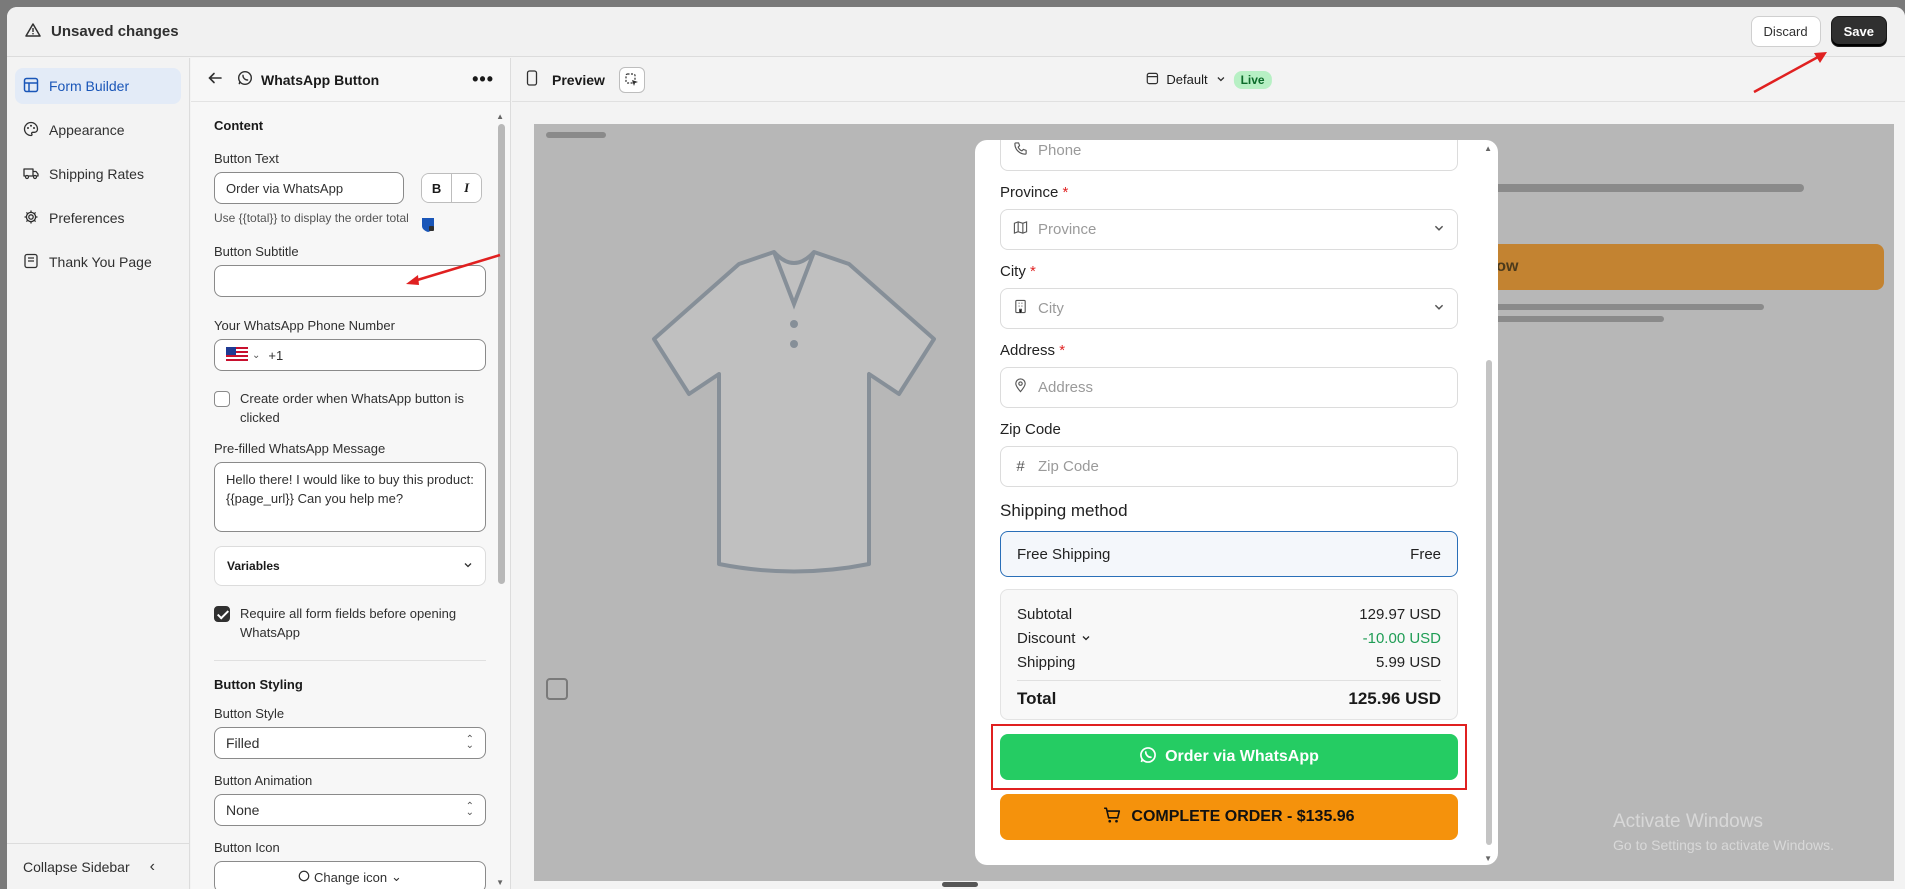  What do you see at coordinates (98, 262) in the screenshot?
I see `sidebar-item-thank-you-page: Thank You Page` at bounding box center [98, 262].